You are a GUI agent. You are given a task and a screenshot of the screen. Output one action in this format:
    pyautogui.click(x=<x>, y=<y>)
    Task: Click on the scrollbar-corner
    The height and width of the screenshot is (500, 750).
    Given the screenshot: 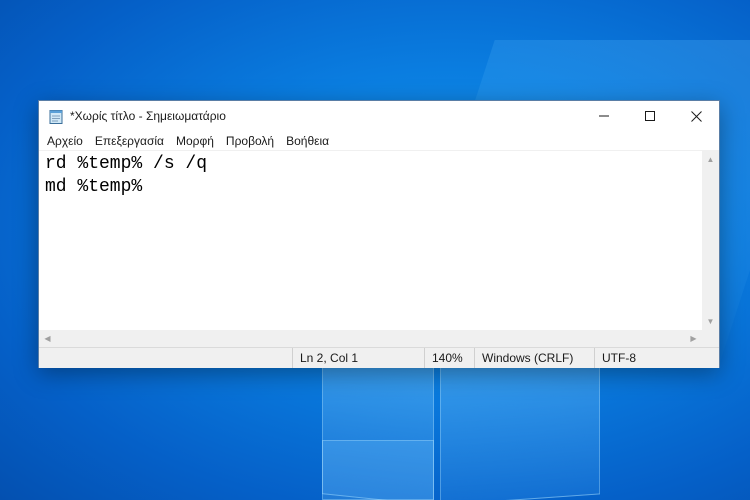 What is the action you would take?
    pyautogui.click(x=710, y=338)
    